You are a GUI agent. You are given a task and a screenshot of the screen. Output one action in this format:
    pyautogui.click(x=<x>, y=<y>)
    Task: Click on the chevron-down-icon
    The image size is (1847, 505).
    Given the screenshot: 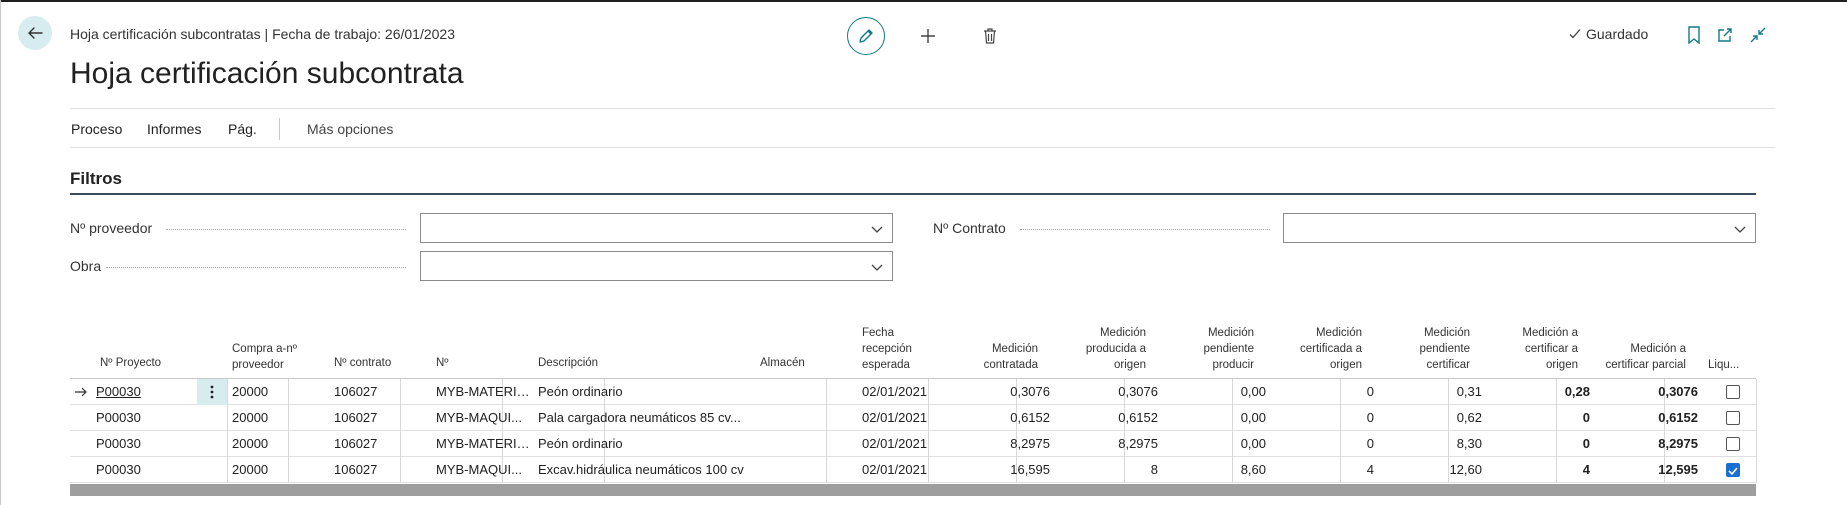 What is the action you would take?
    pyautogui.click(x=877, y=267)
    